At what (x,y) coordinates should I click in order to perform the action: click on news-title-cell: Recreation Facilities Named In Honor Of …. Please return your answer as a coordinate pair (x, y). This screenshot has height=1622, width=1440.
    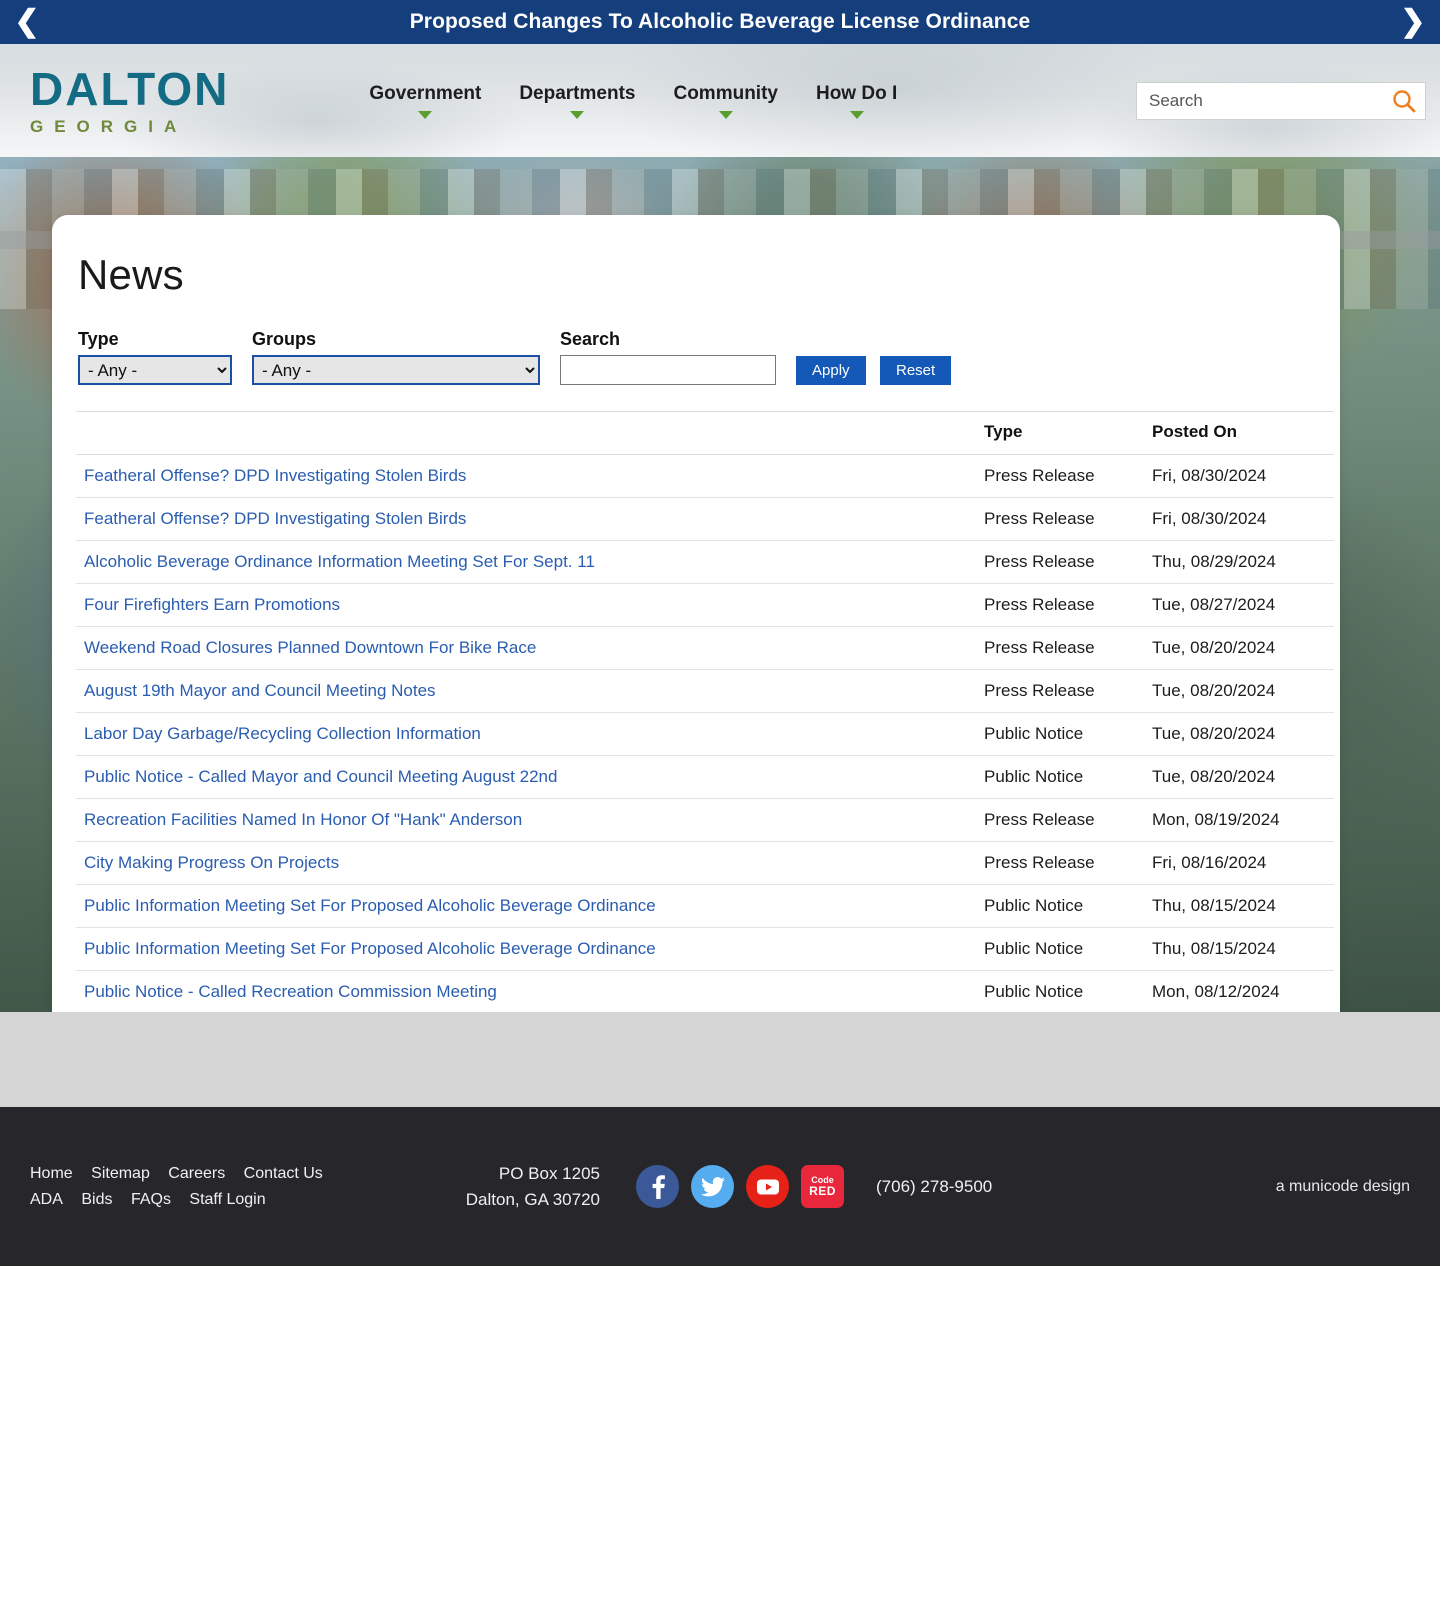
    Looking at the image, I should click on (526, 820).